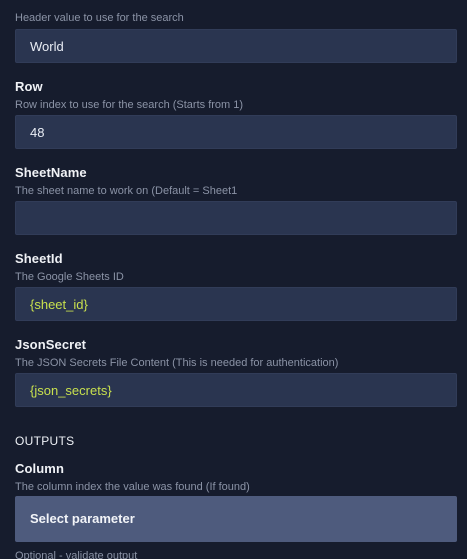 This screenshot has height=559, width=467. Describe the element at coordinates (51, 344) in the screenshot. I see `jsonsecret-label: JsonSecret` at that location.